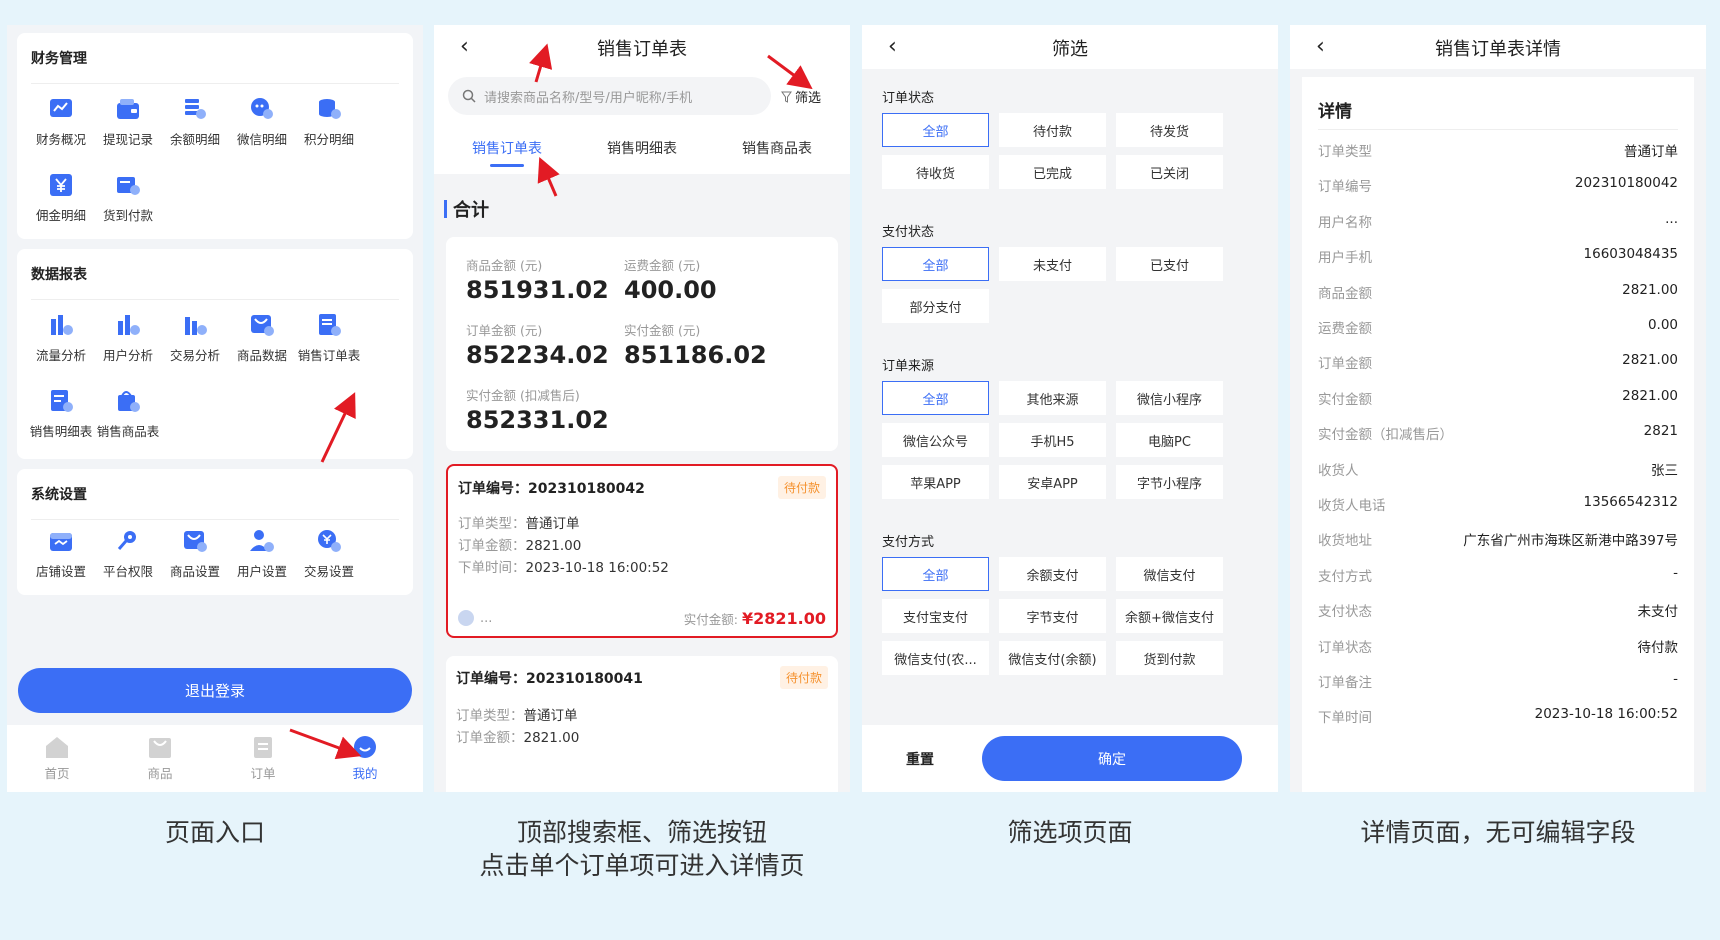 The width and height of the screenshot is (1720, 940). I want to click on row-key: 订单类型：, so click(492, 524).